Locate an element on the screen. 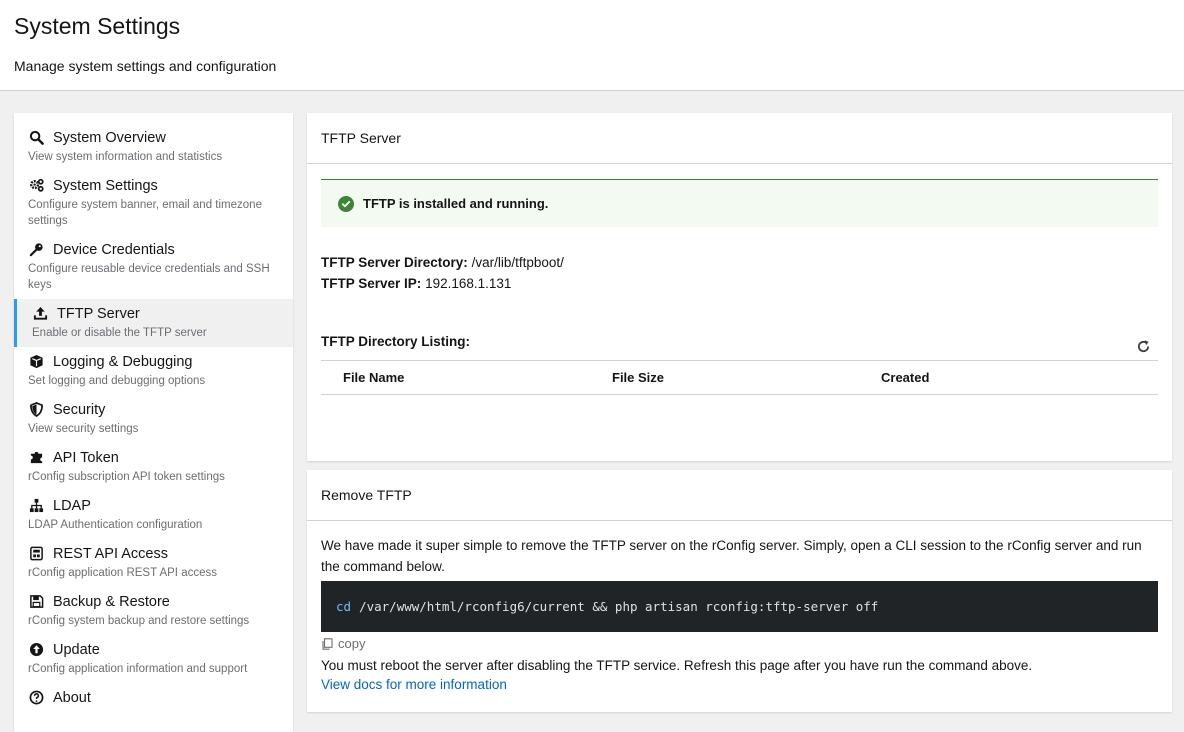 This screenshot has height=732, width=1184. card-title: TFTP Server is located at coordinates (739, 138).